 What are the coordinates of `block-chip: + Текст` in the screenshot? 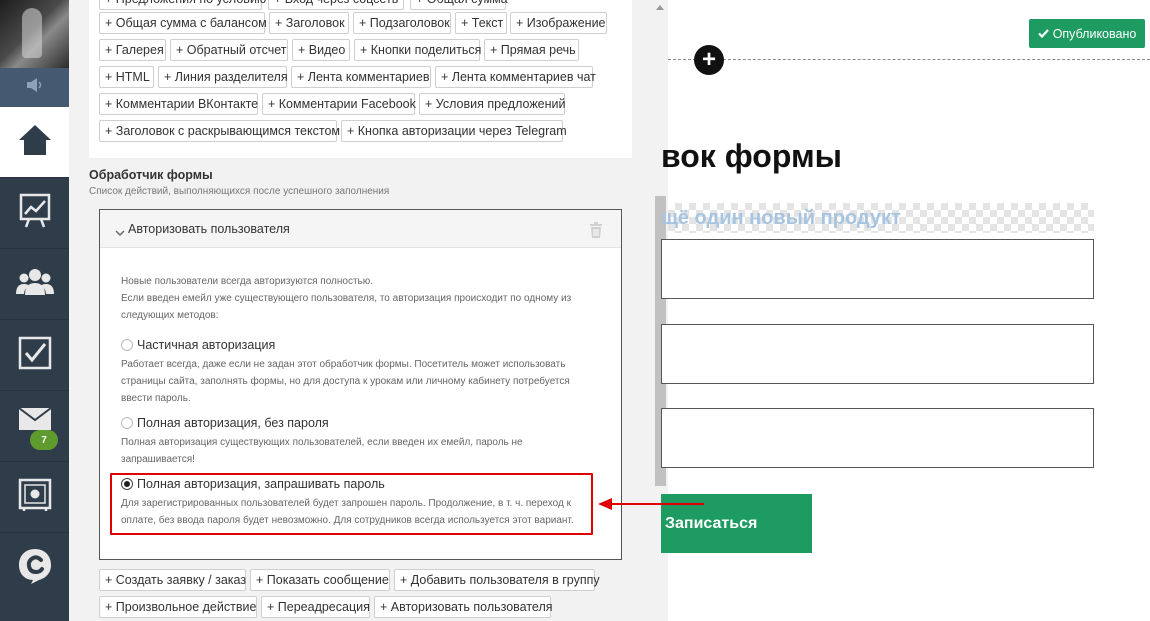 It's located at (481, 23).